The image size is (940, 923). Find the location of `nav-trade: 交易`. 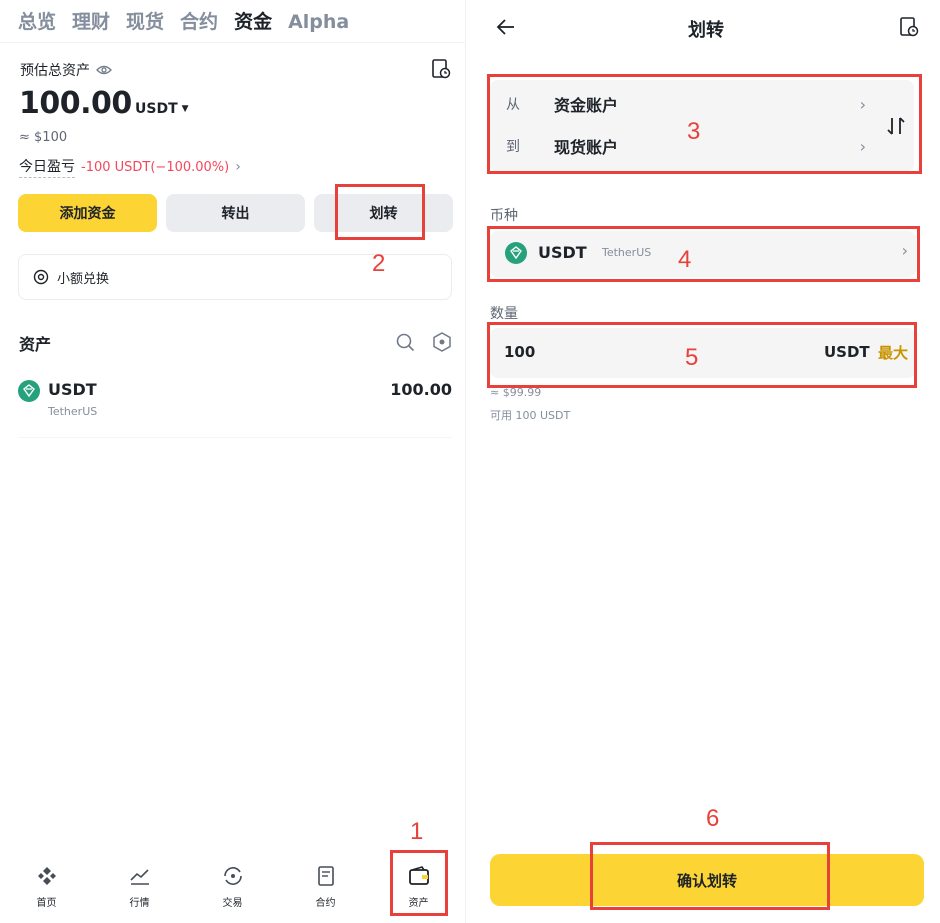

nav-trade: 交易 is located at coordinates (232, 888).